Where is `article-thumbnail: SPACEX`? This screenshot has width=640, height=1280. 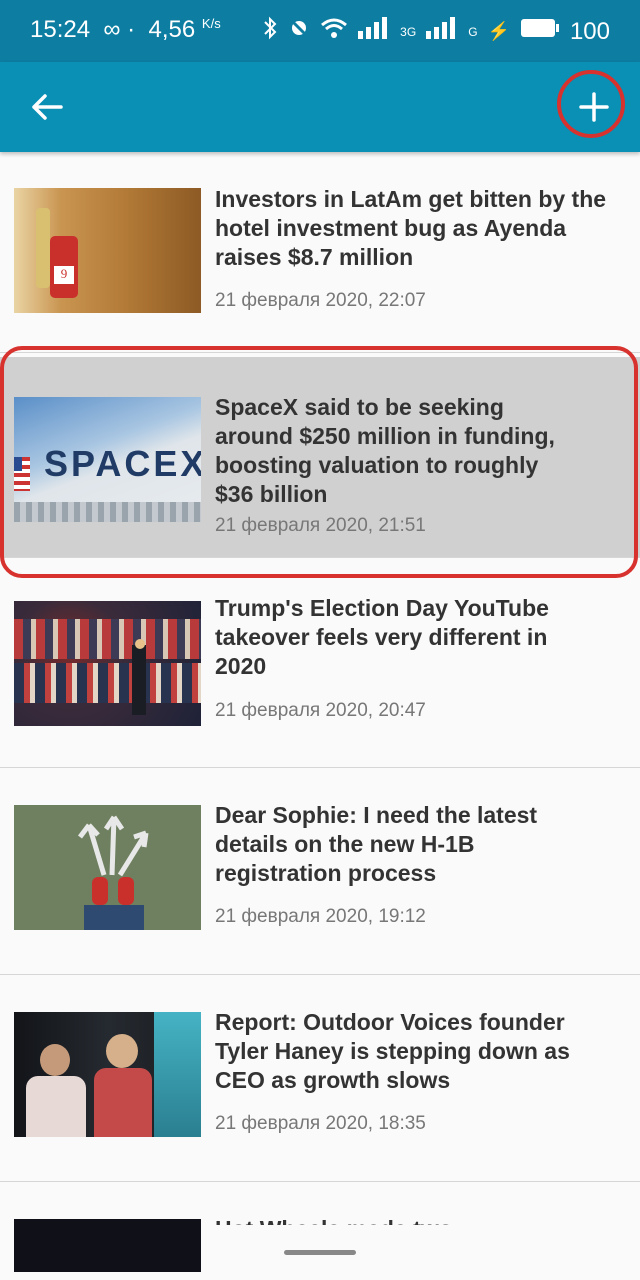 article-thumbnail: SPACEX is located at coordinates (107, 459).